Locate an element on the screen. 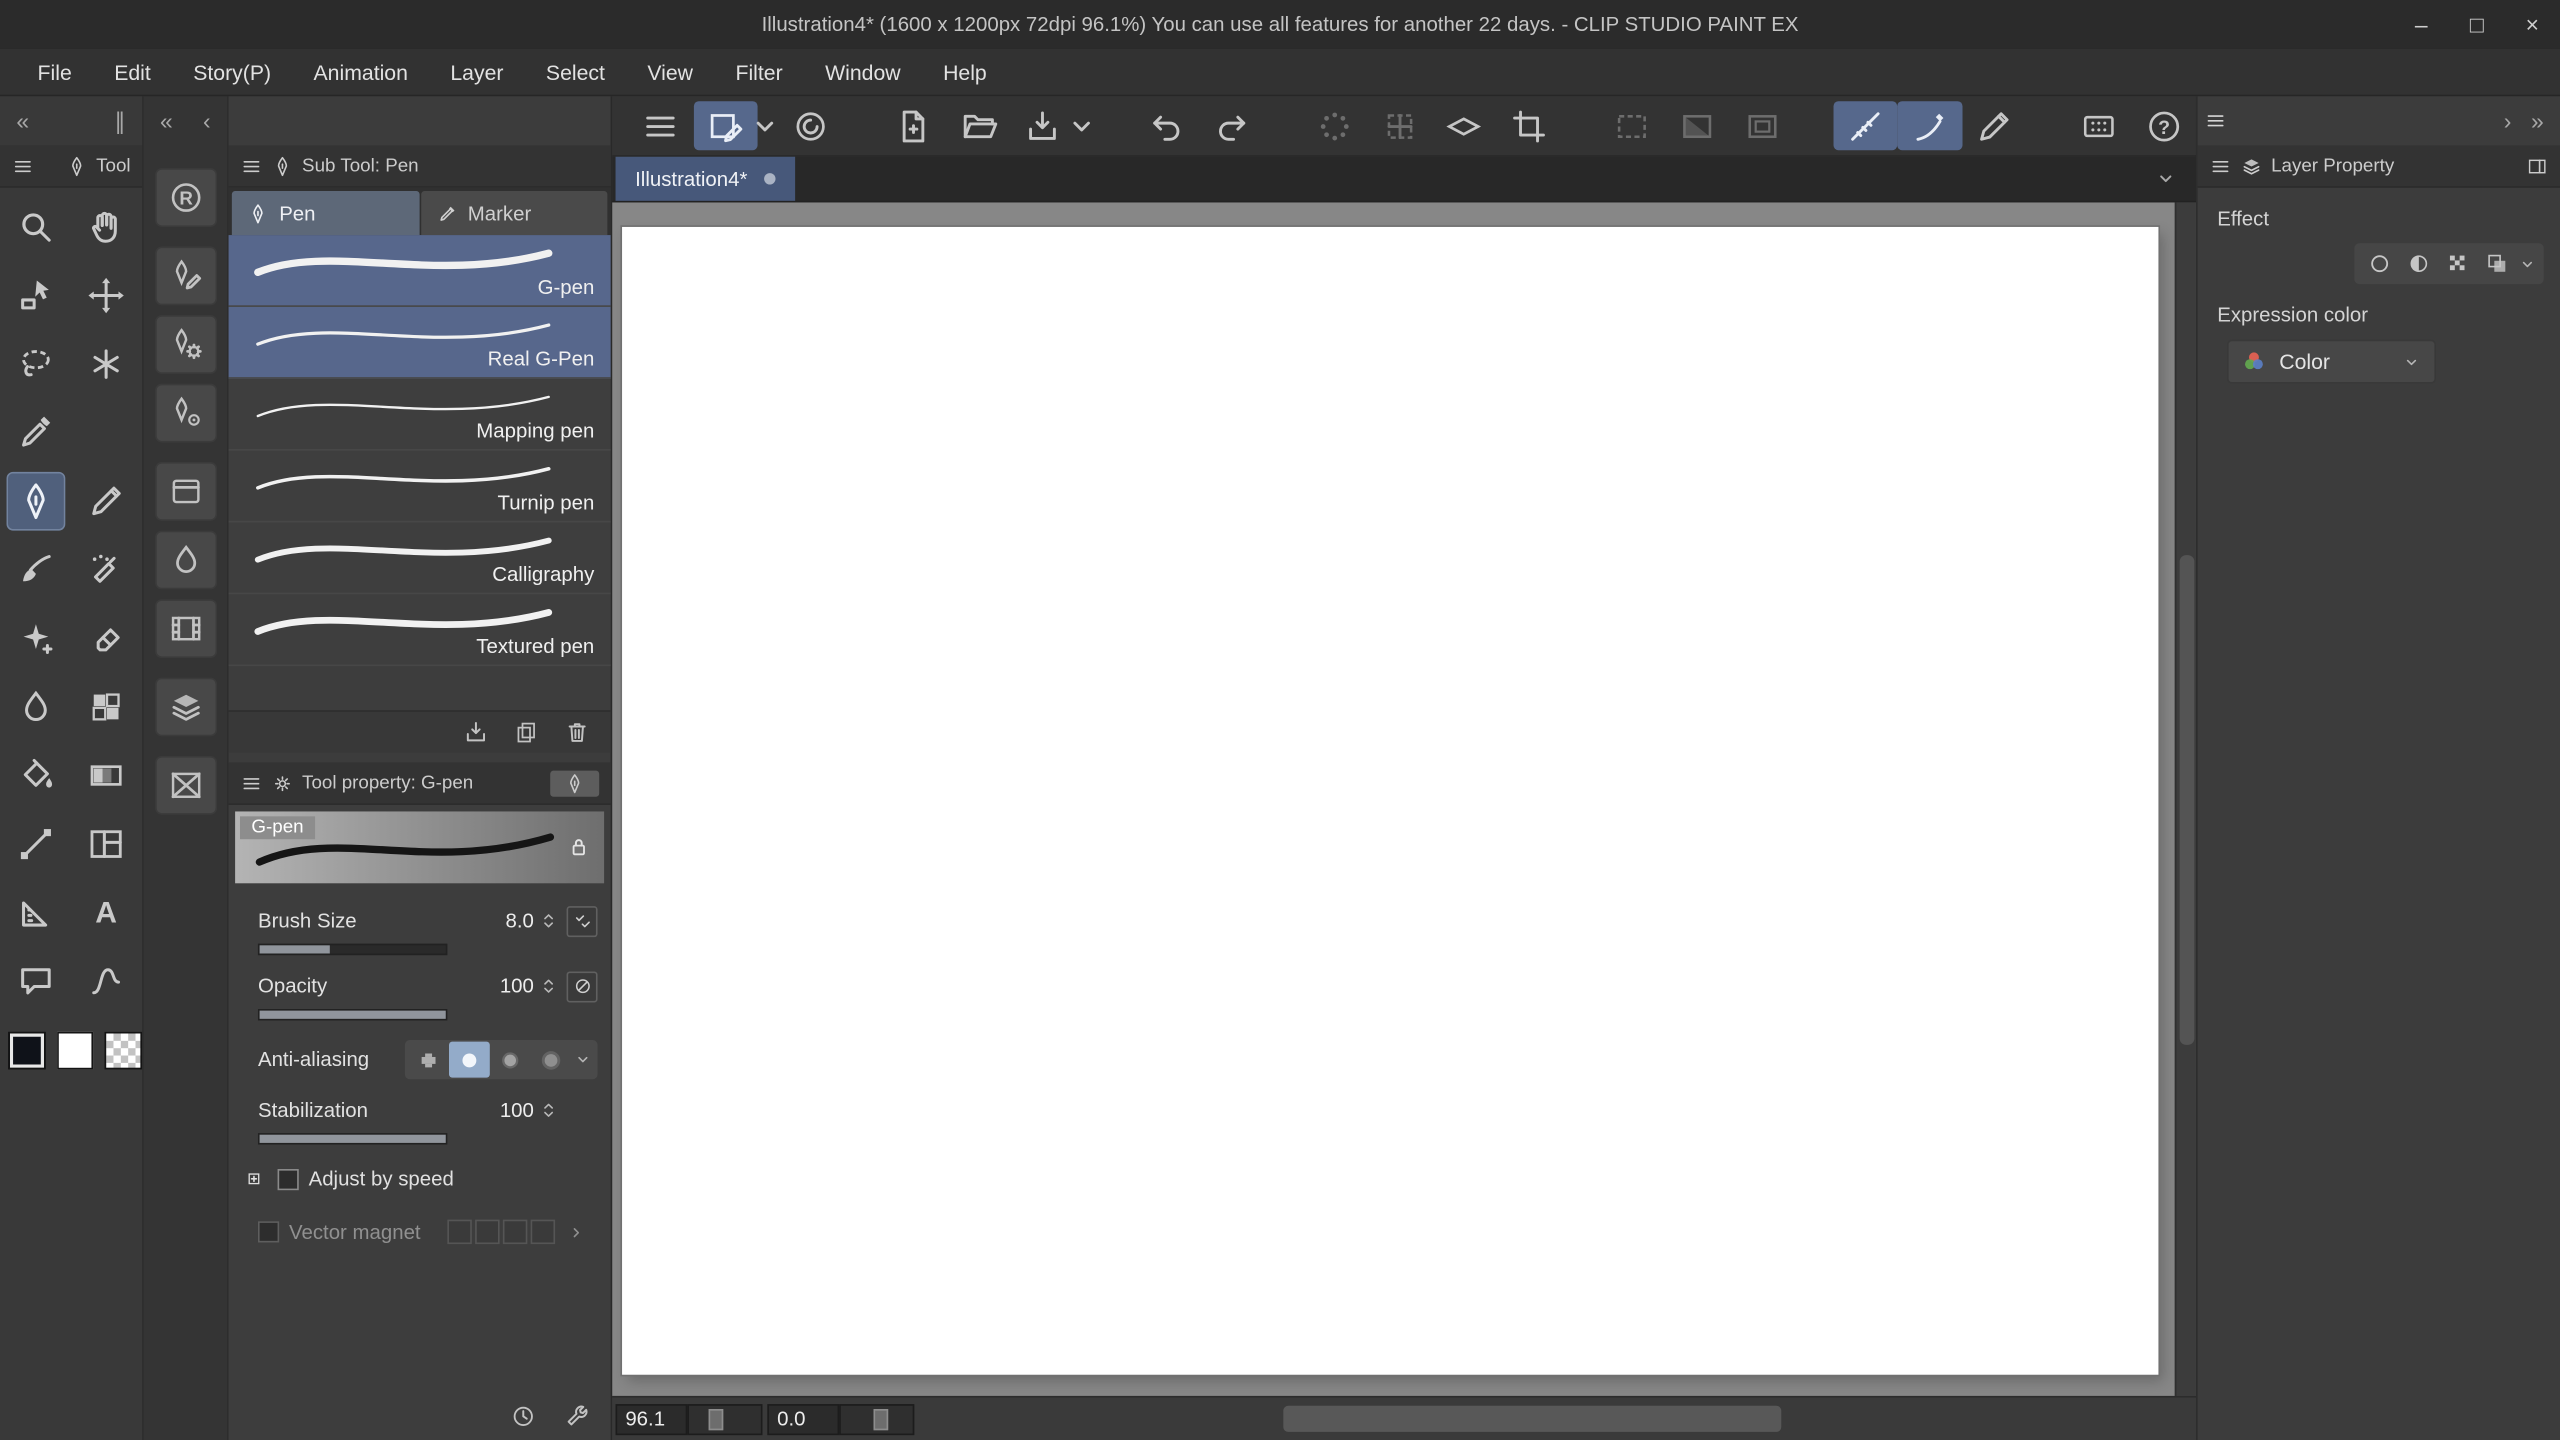 The width and height of the screenshot is (2560, 1440). tool-gradient is located at coordinates (106, 775).